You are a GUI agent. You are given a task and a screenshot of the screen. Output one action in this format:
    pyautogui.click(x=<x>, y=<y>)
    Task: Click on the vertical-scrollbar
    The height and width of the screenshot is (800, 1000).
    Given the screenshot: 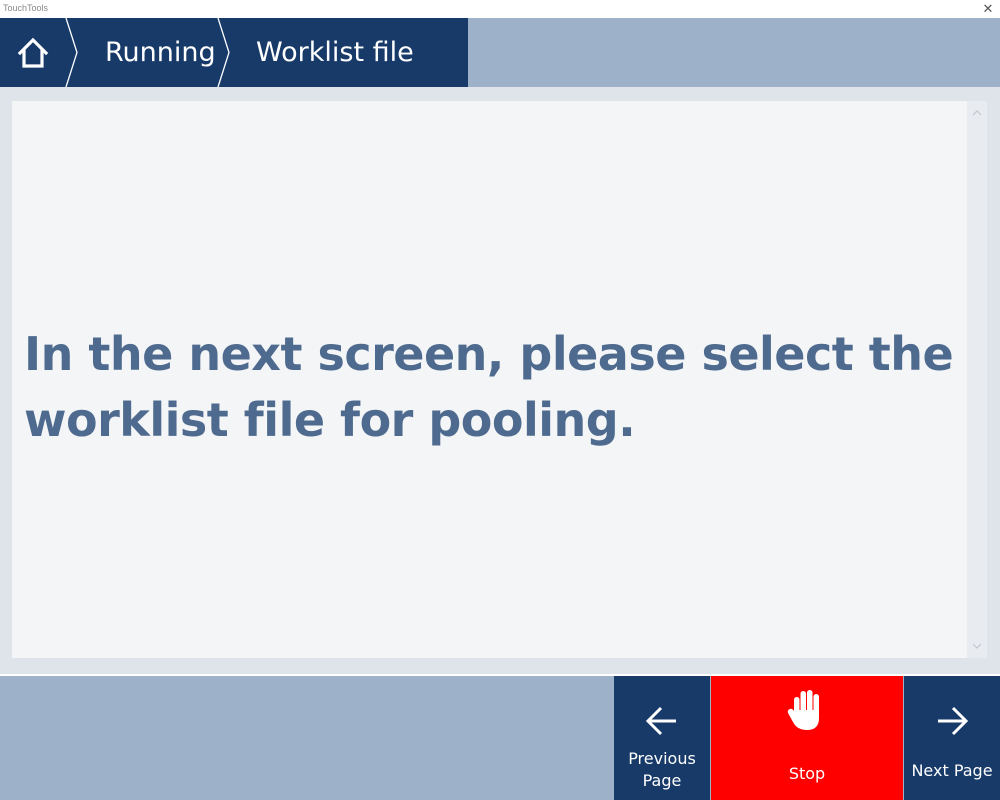 What is the action you would take?
    pyautogui.click(x=977, y=379)
    